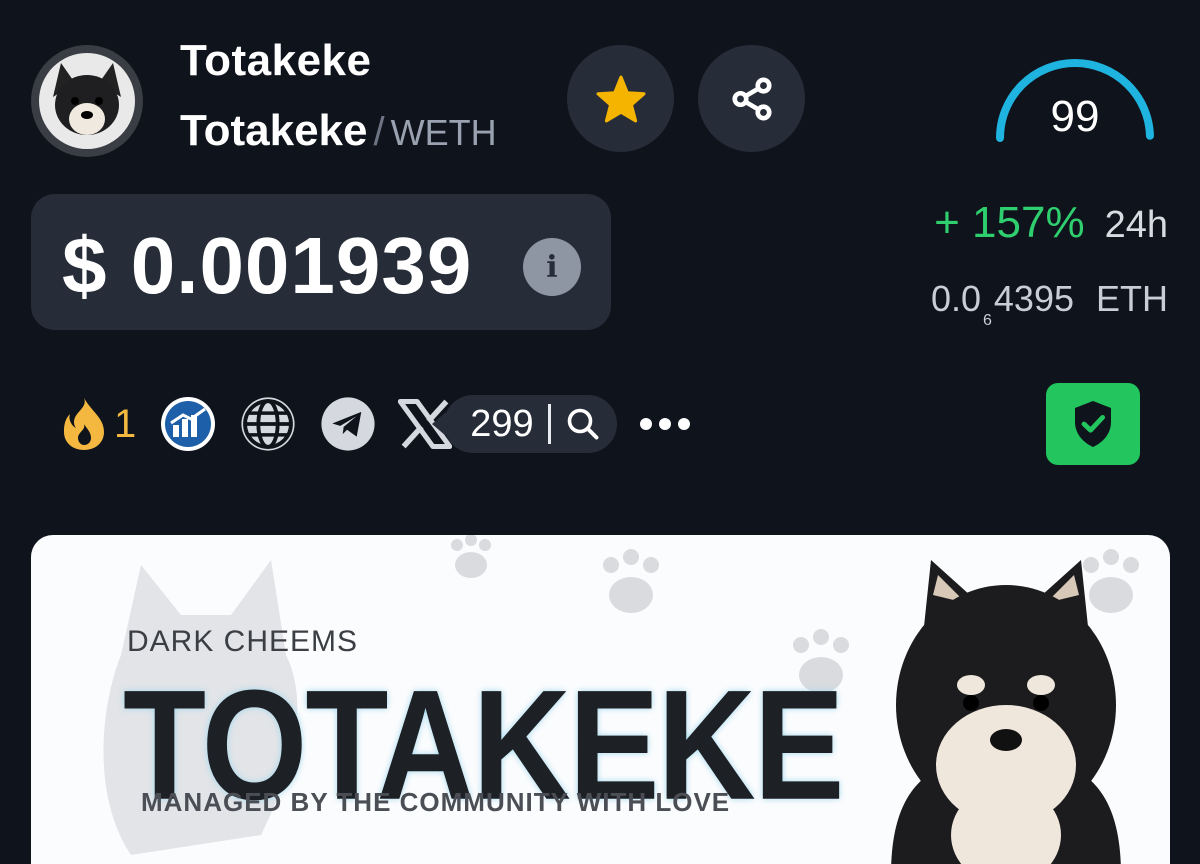 The image size is (1200, 864). I want to click on share-button, so click(751, 98).